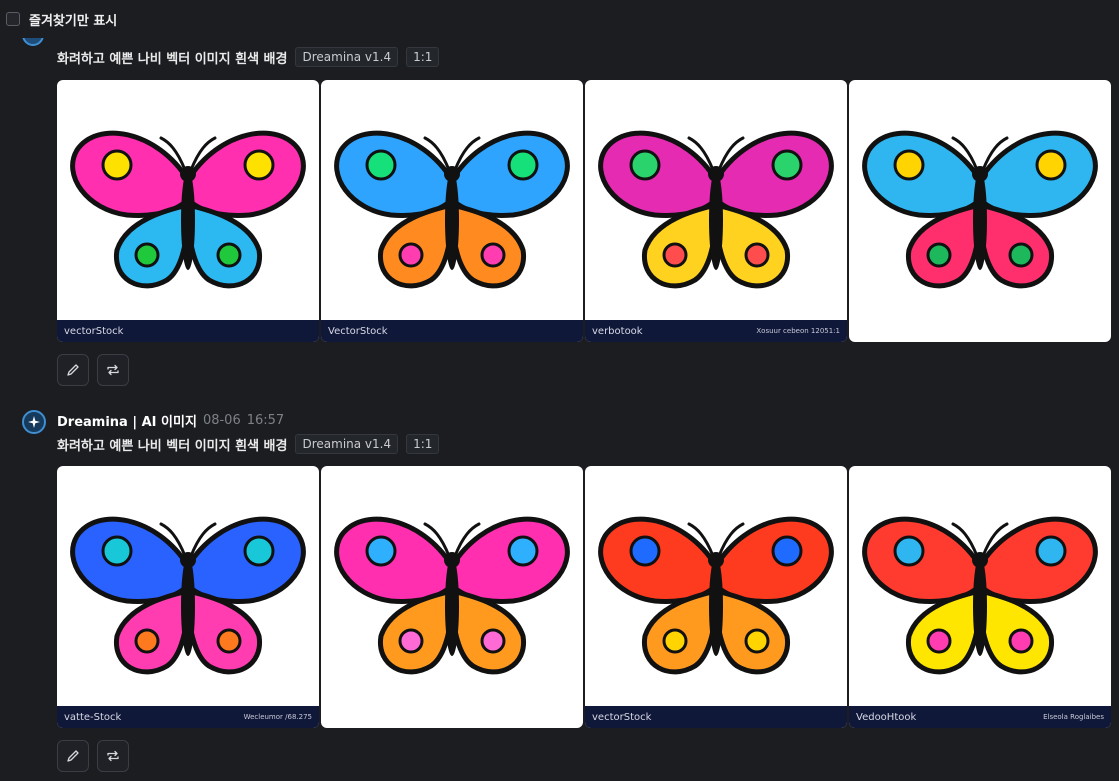  Describe the element at coordinates (358, 331) in the screenshot. I see `watermark-left: VectorStock` at that location.